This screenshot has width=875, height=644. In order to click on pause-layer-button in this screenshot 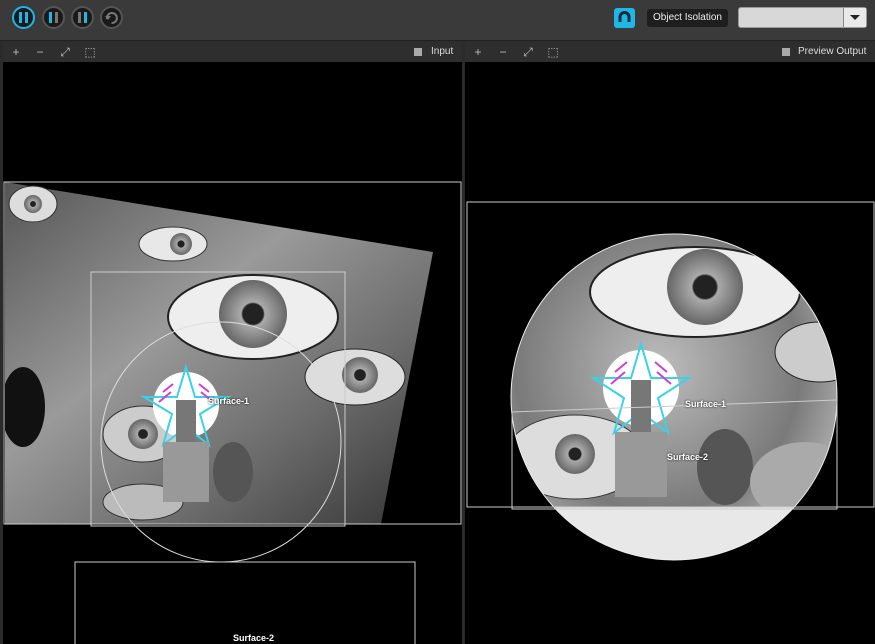, I will do `click(53, 17)`.